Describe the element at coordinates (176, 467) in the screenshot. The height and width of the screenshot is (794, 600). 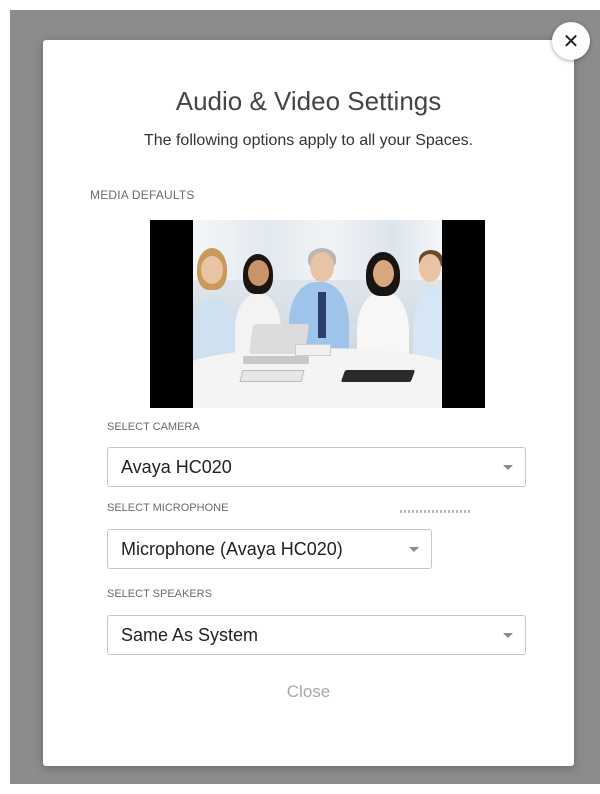
I see `camera-select-value: Avaya HC020` at that location.